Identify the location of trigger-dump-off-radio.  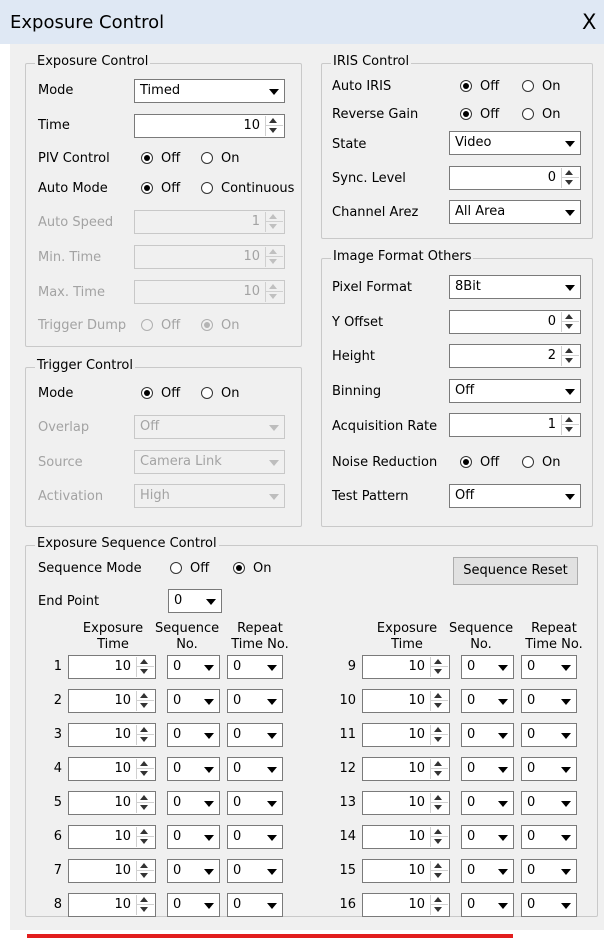
(147, 325).